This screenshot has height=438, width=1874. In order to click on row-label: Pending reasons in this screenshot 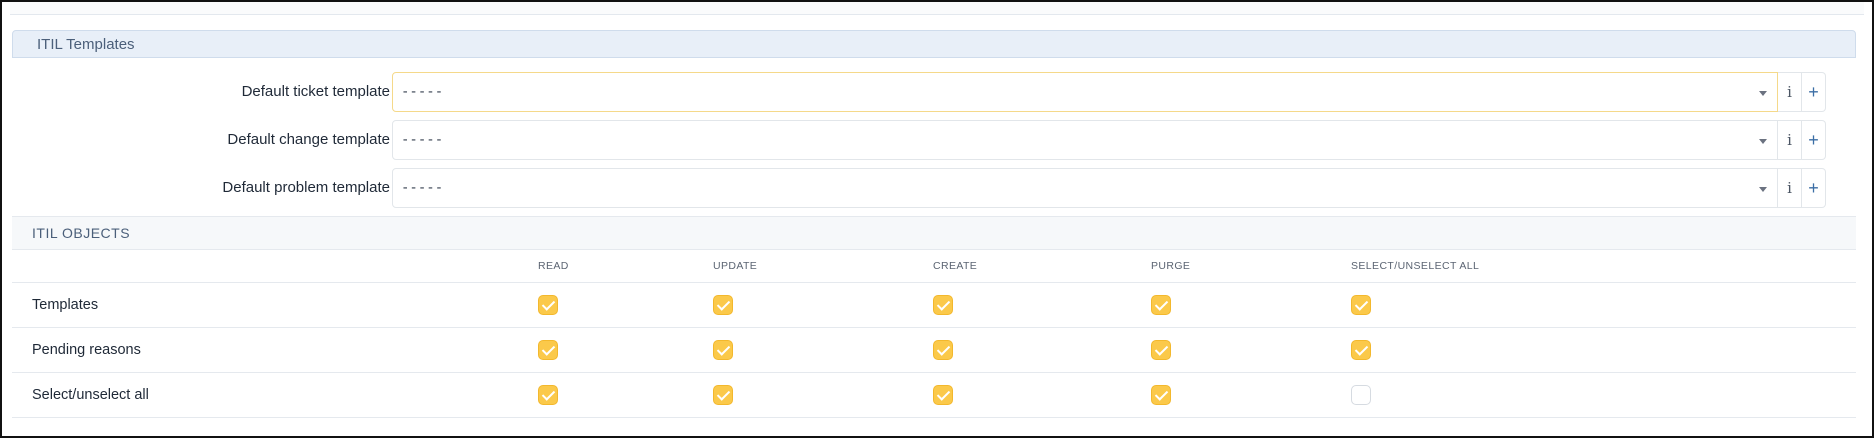, I will do `click(86, 350)`.